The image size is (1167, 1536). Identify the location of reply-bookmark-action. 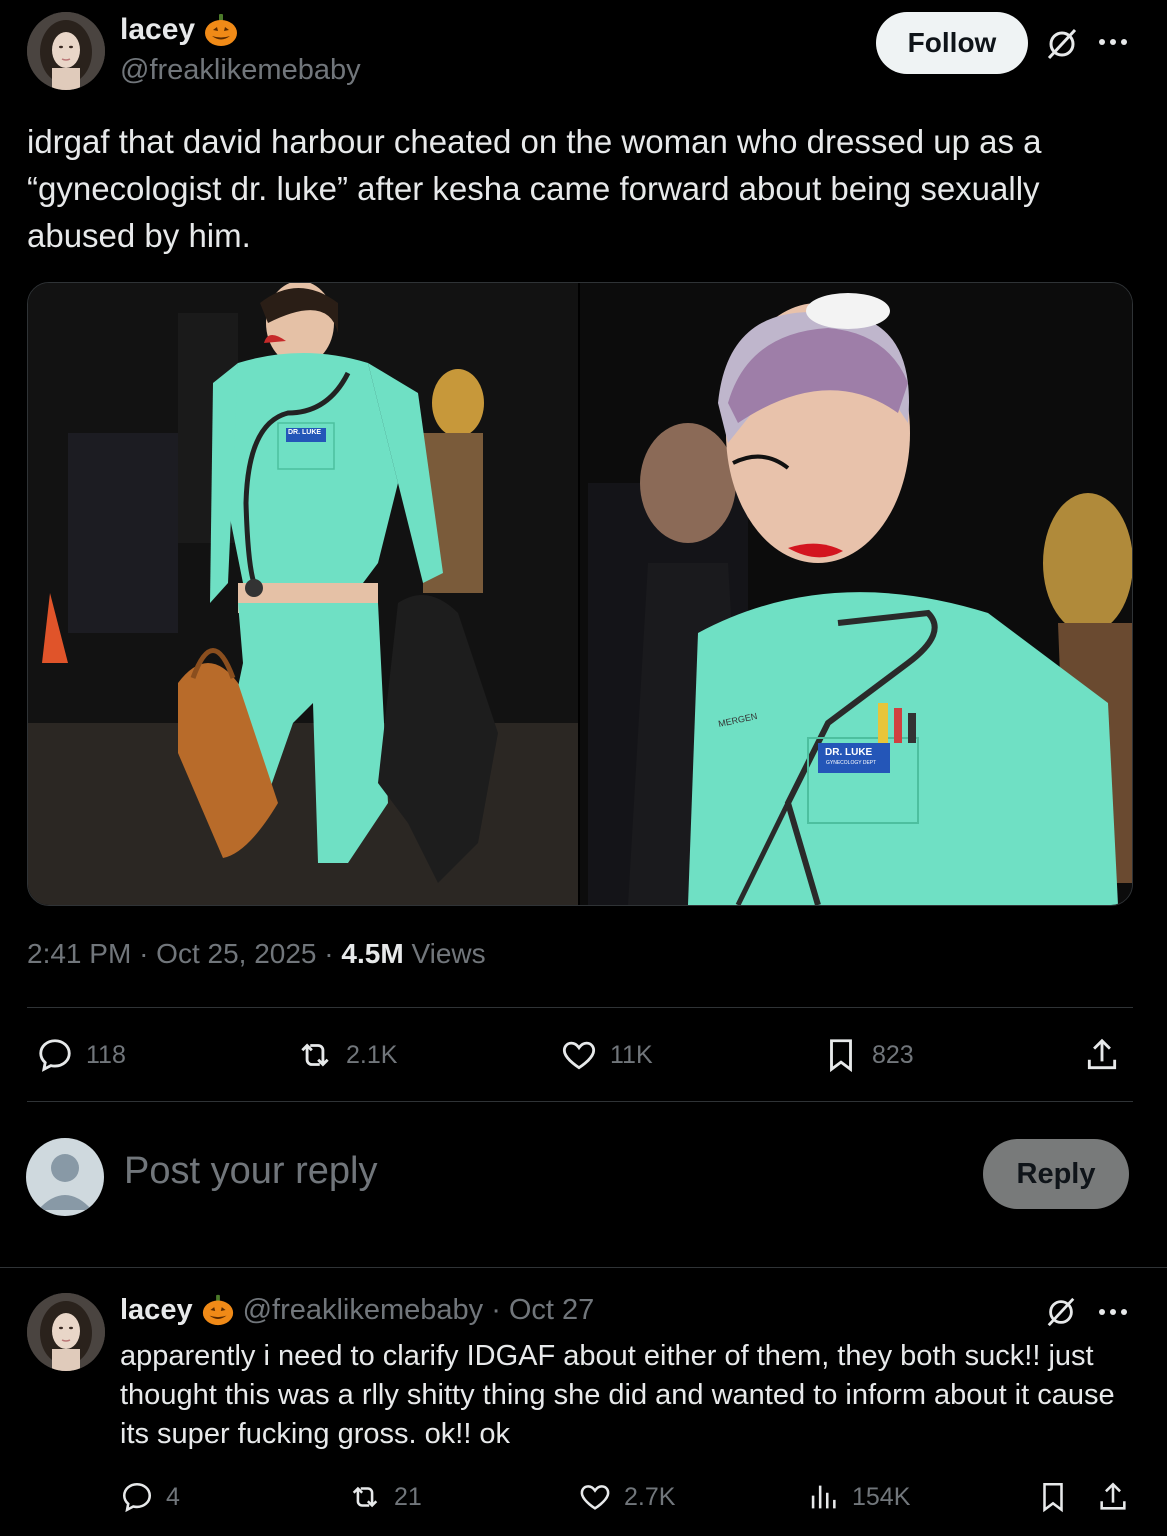
(1053, 1497).